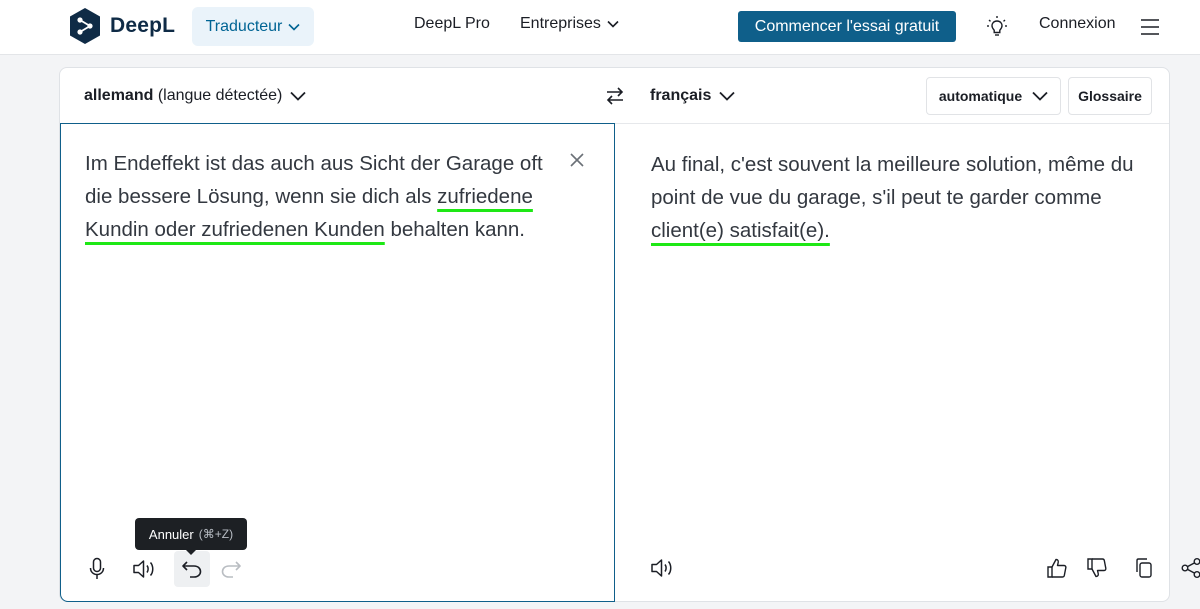 The image size is (1200, 609). I want to click on thumbs-down-icon, so click(1097, 568).